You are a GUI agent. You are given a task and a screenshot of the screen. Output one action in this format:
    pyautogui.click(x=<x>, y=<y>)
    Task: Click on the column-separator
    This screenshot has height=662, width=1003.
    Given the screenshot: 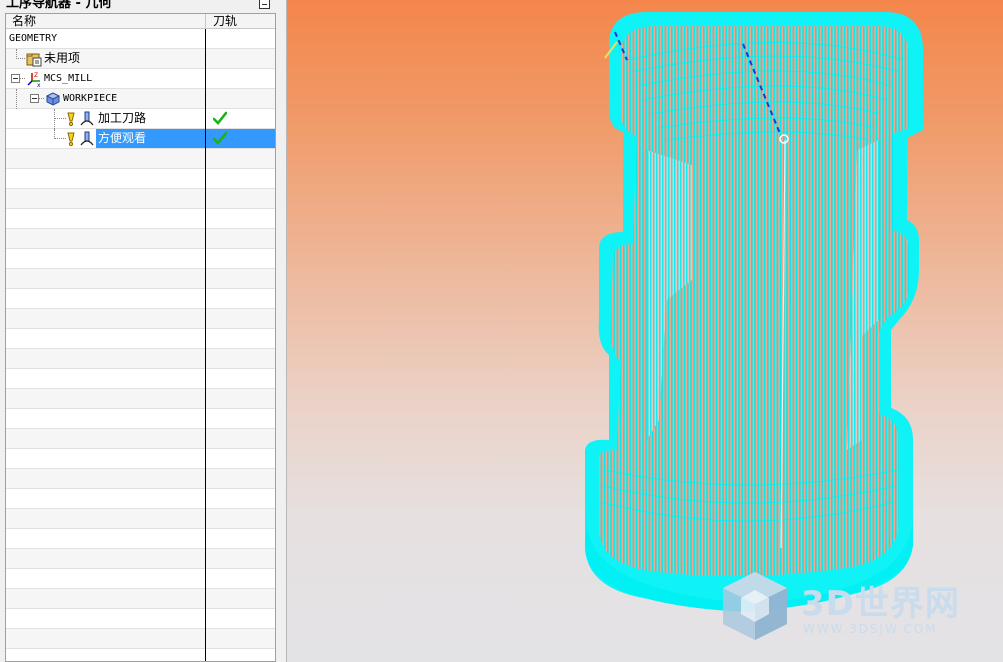 What is the action you would take?
    pyautogui.click(x=205, y=21)
    